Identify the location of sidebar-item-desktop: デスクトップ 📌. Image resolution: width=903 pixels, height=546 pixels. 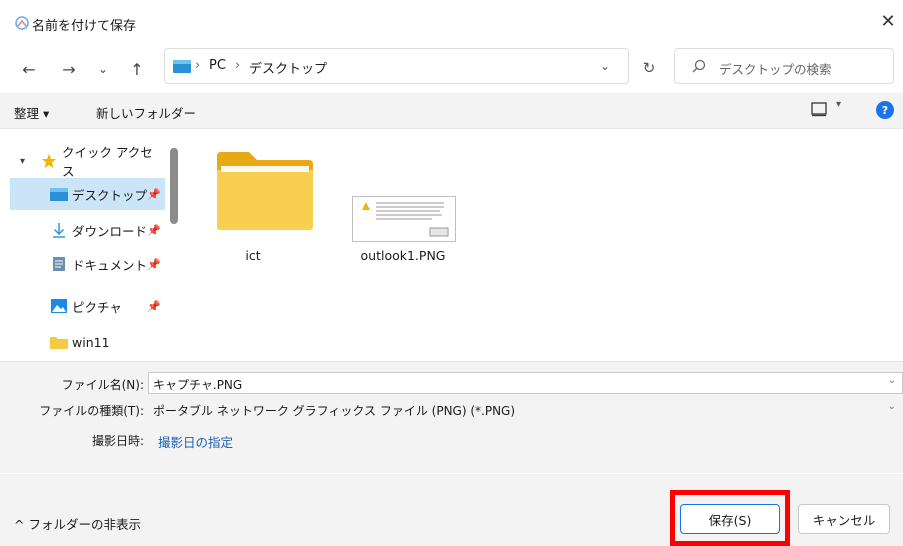
(87, 194).